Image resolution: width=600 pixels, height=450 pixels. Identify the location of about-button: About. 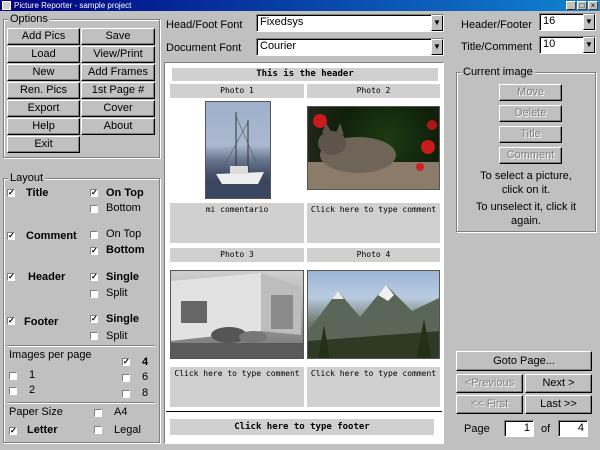
(118, 126).